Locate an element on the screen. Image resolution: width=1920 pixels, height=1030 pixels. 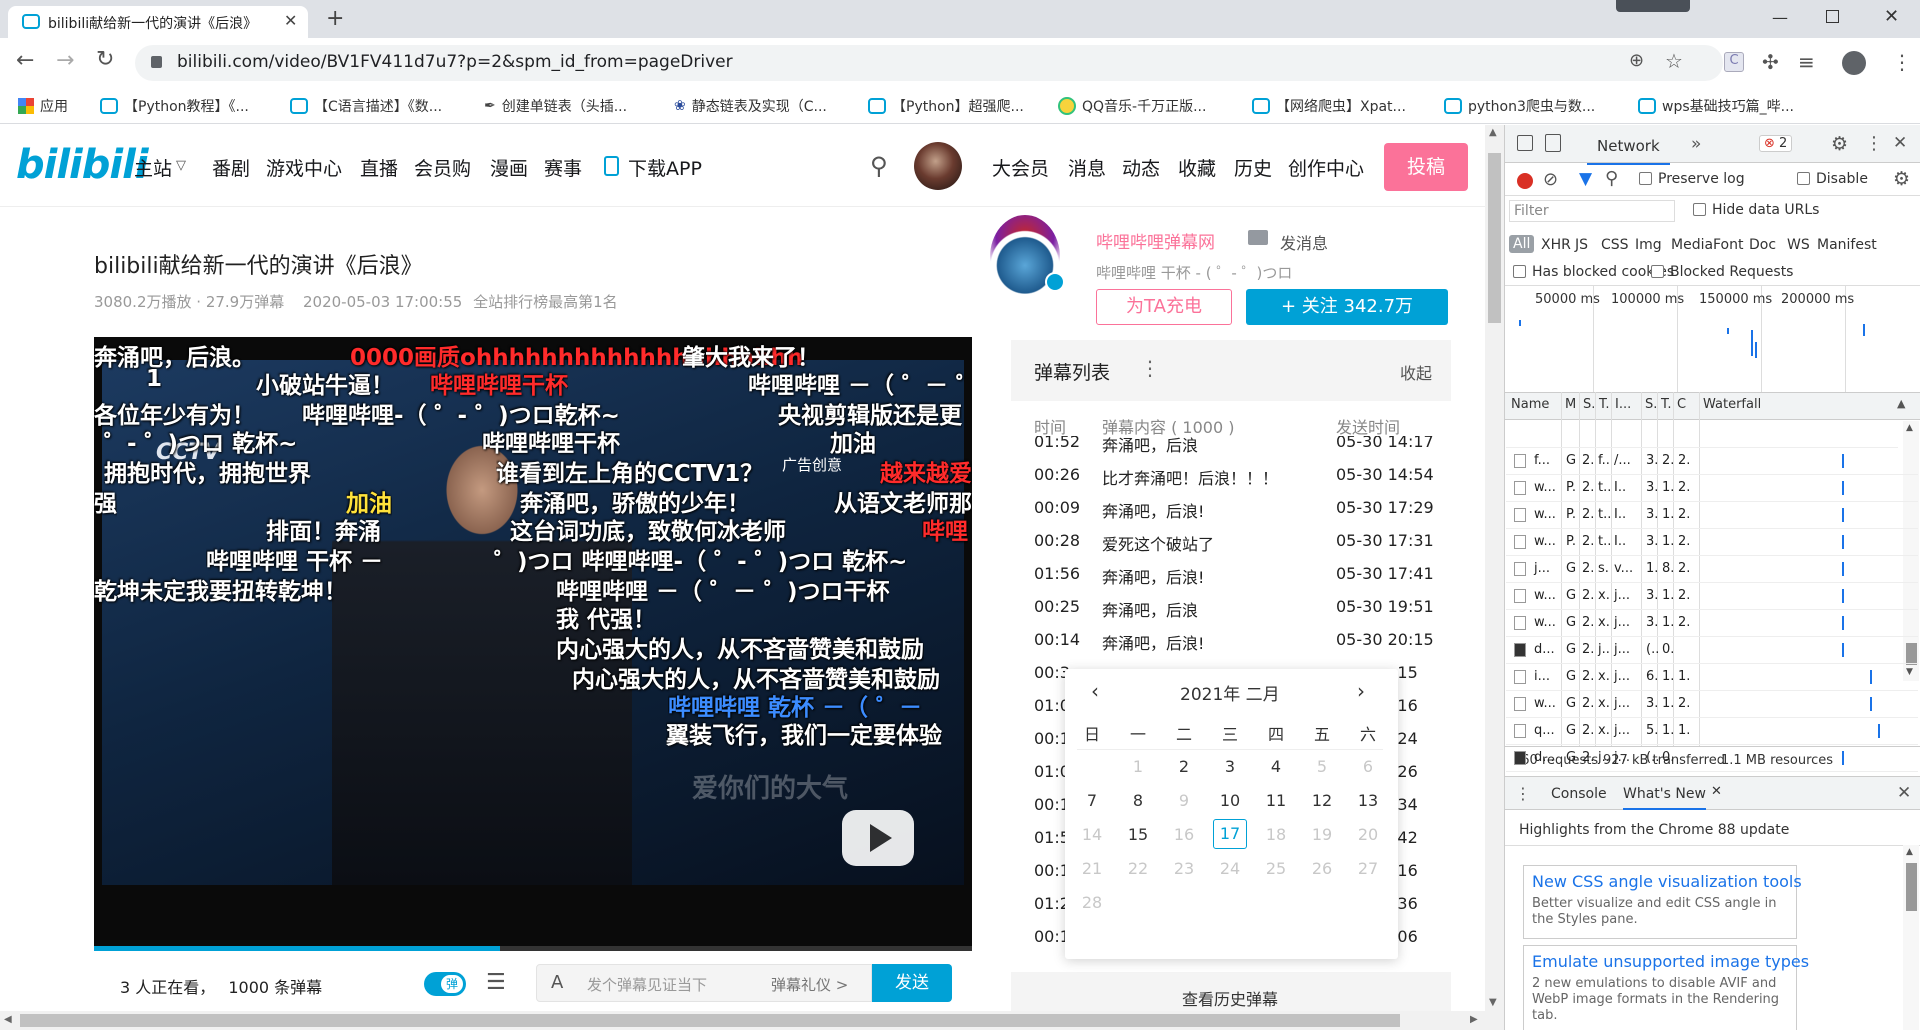
drawer-menu-icon: ⋮ is located at coordinates (1523, 793).